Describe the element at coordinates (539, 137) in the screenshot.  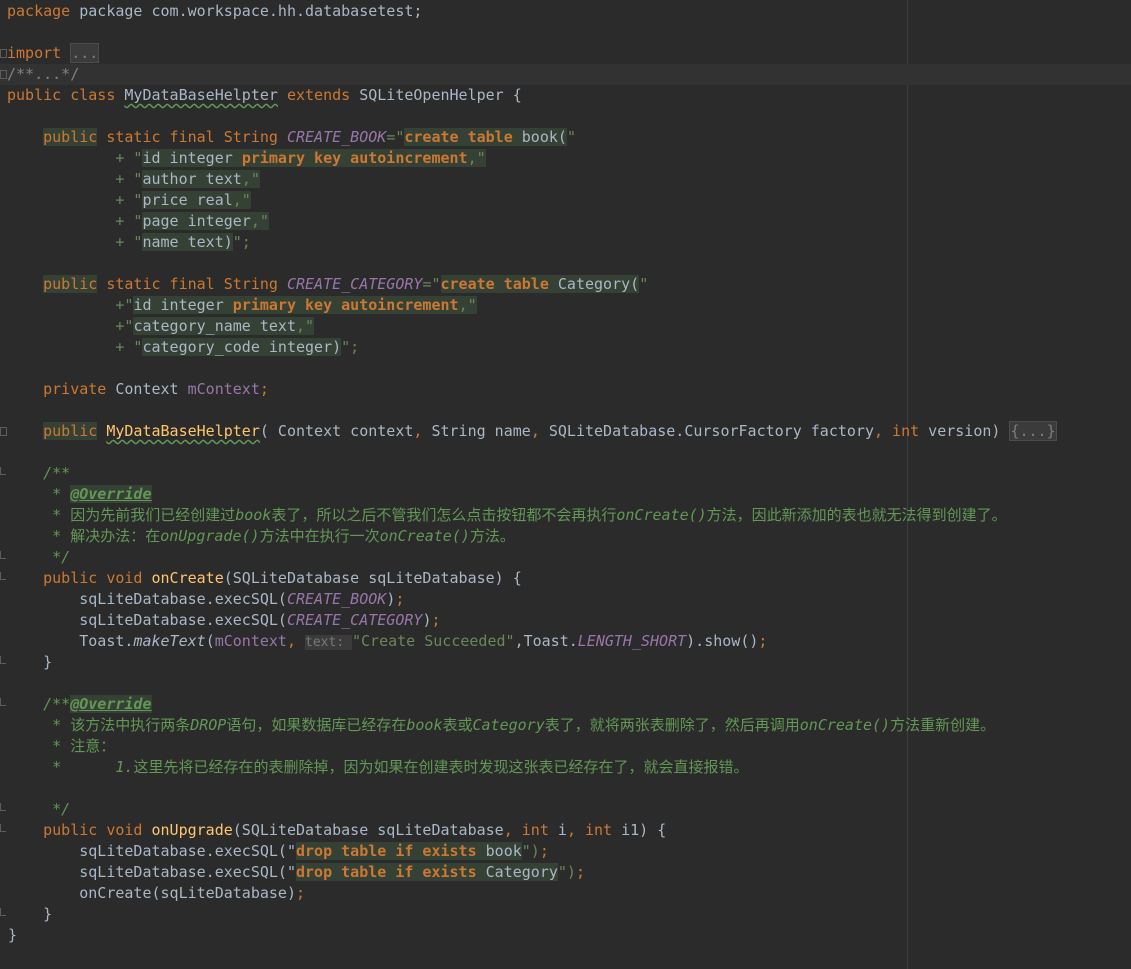
I see `code-text: book(` at that location.